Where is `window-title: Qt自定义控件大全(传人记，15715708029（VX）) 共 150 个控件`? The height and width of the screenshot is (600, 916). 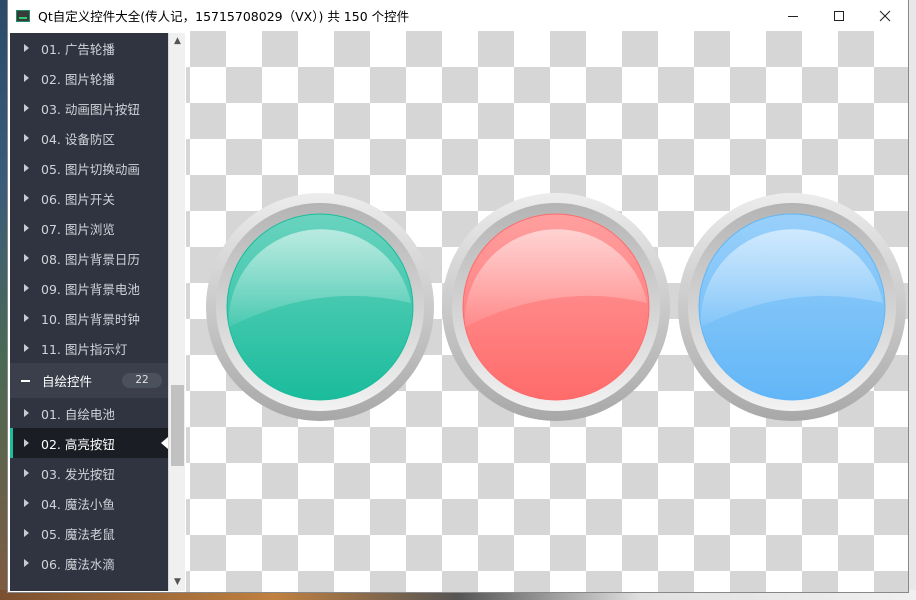
window-title: Qt自定义控件大全(传人记，15715708029（VX）) 共 150 个控件 is located at coordinates (224, 16).